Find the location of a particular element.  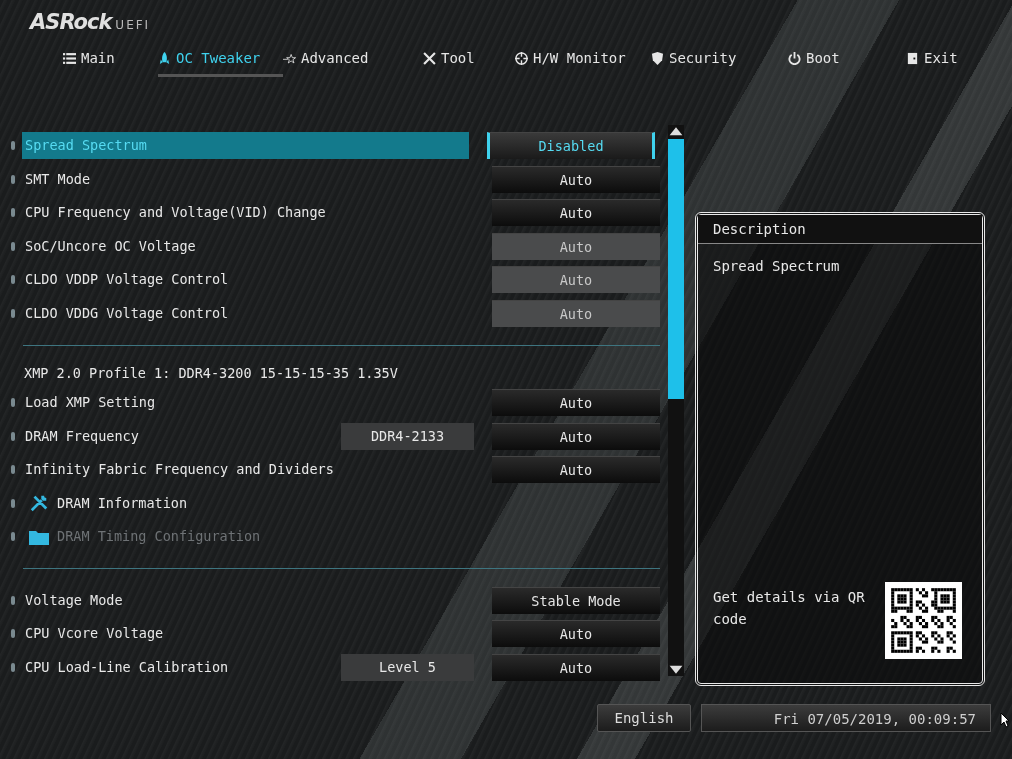

profile-info: XMP 2.0 Profile 1: DDR4-3200 15-15-15-35 1.35V is located at coordinates (211, 373).